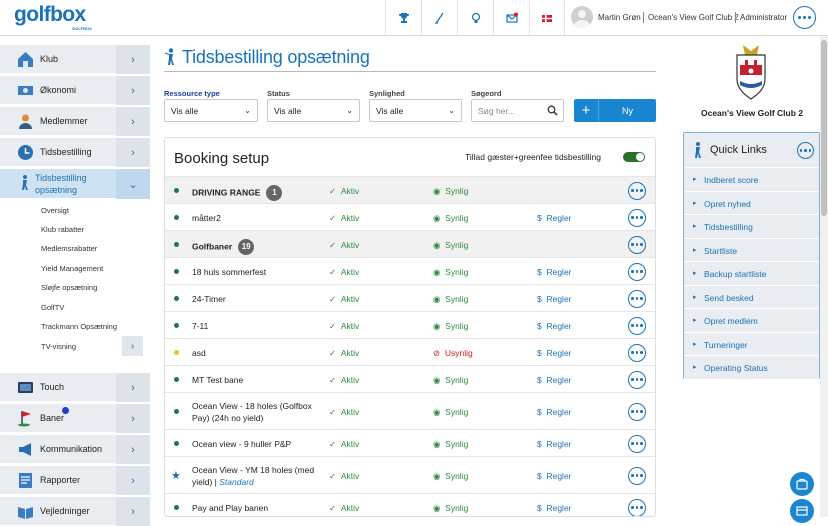 This screenshot has height=526, width=828. Describe the element at coordinates (802, 484) in the screenshot. I see `chat-button` at that location.